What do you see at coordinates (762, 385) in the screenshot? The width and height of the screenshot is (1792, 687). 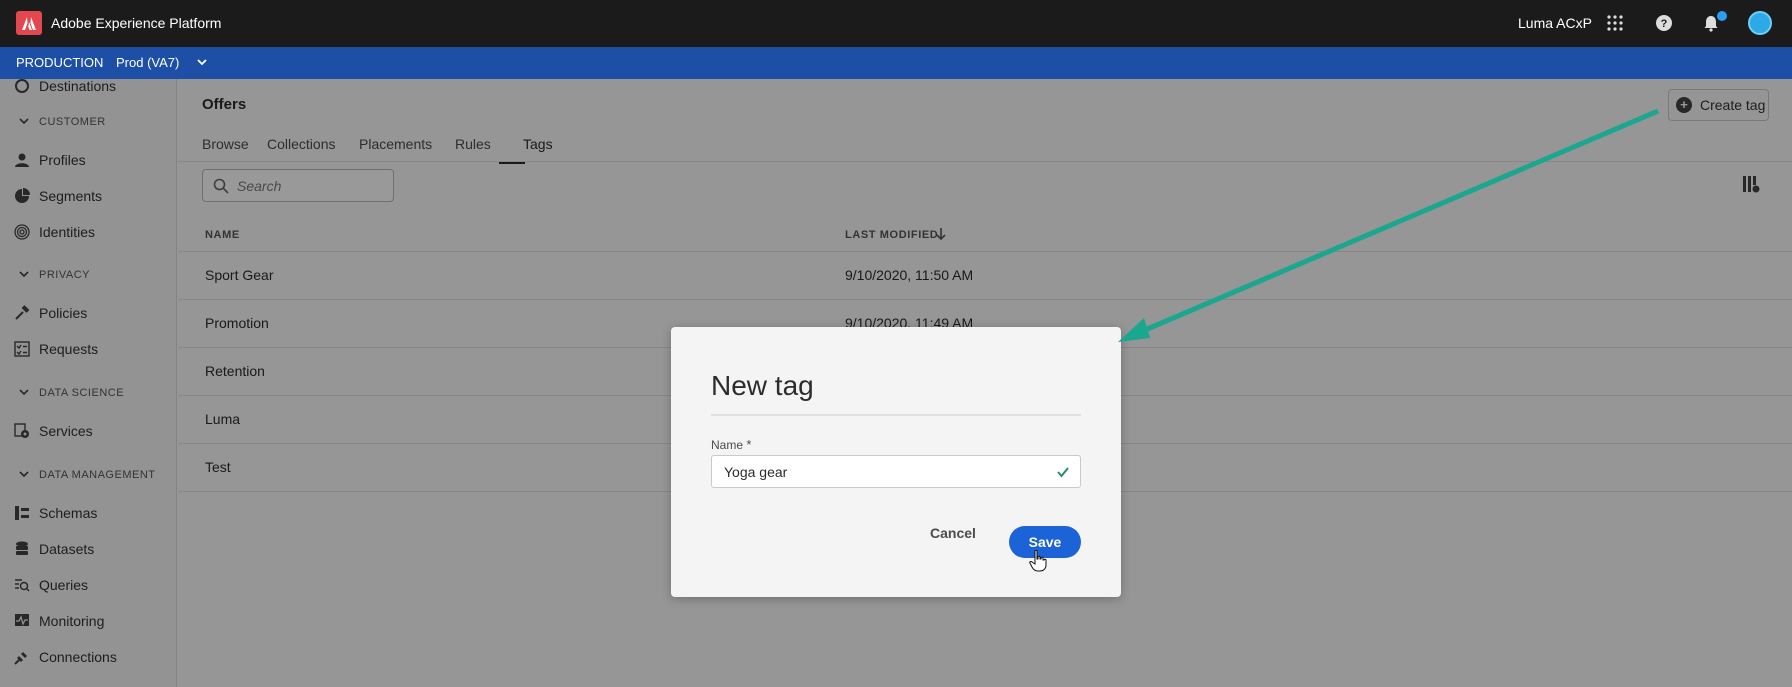 I see `dialog-title: New tag` at bounding box center [762, 385].